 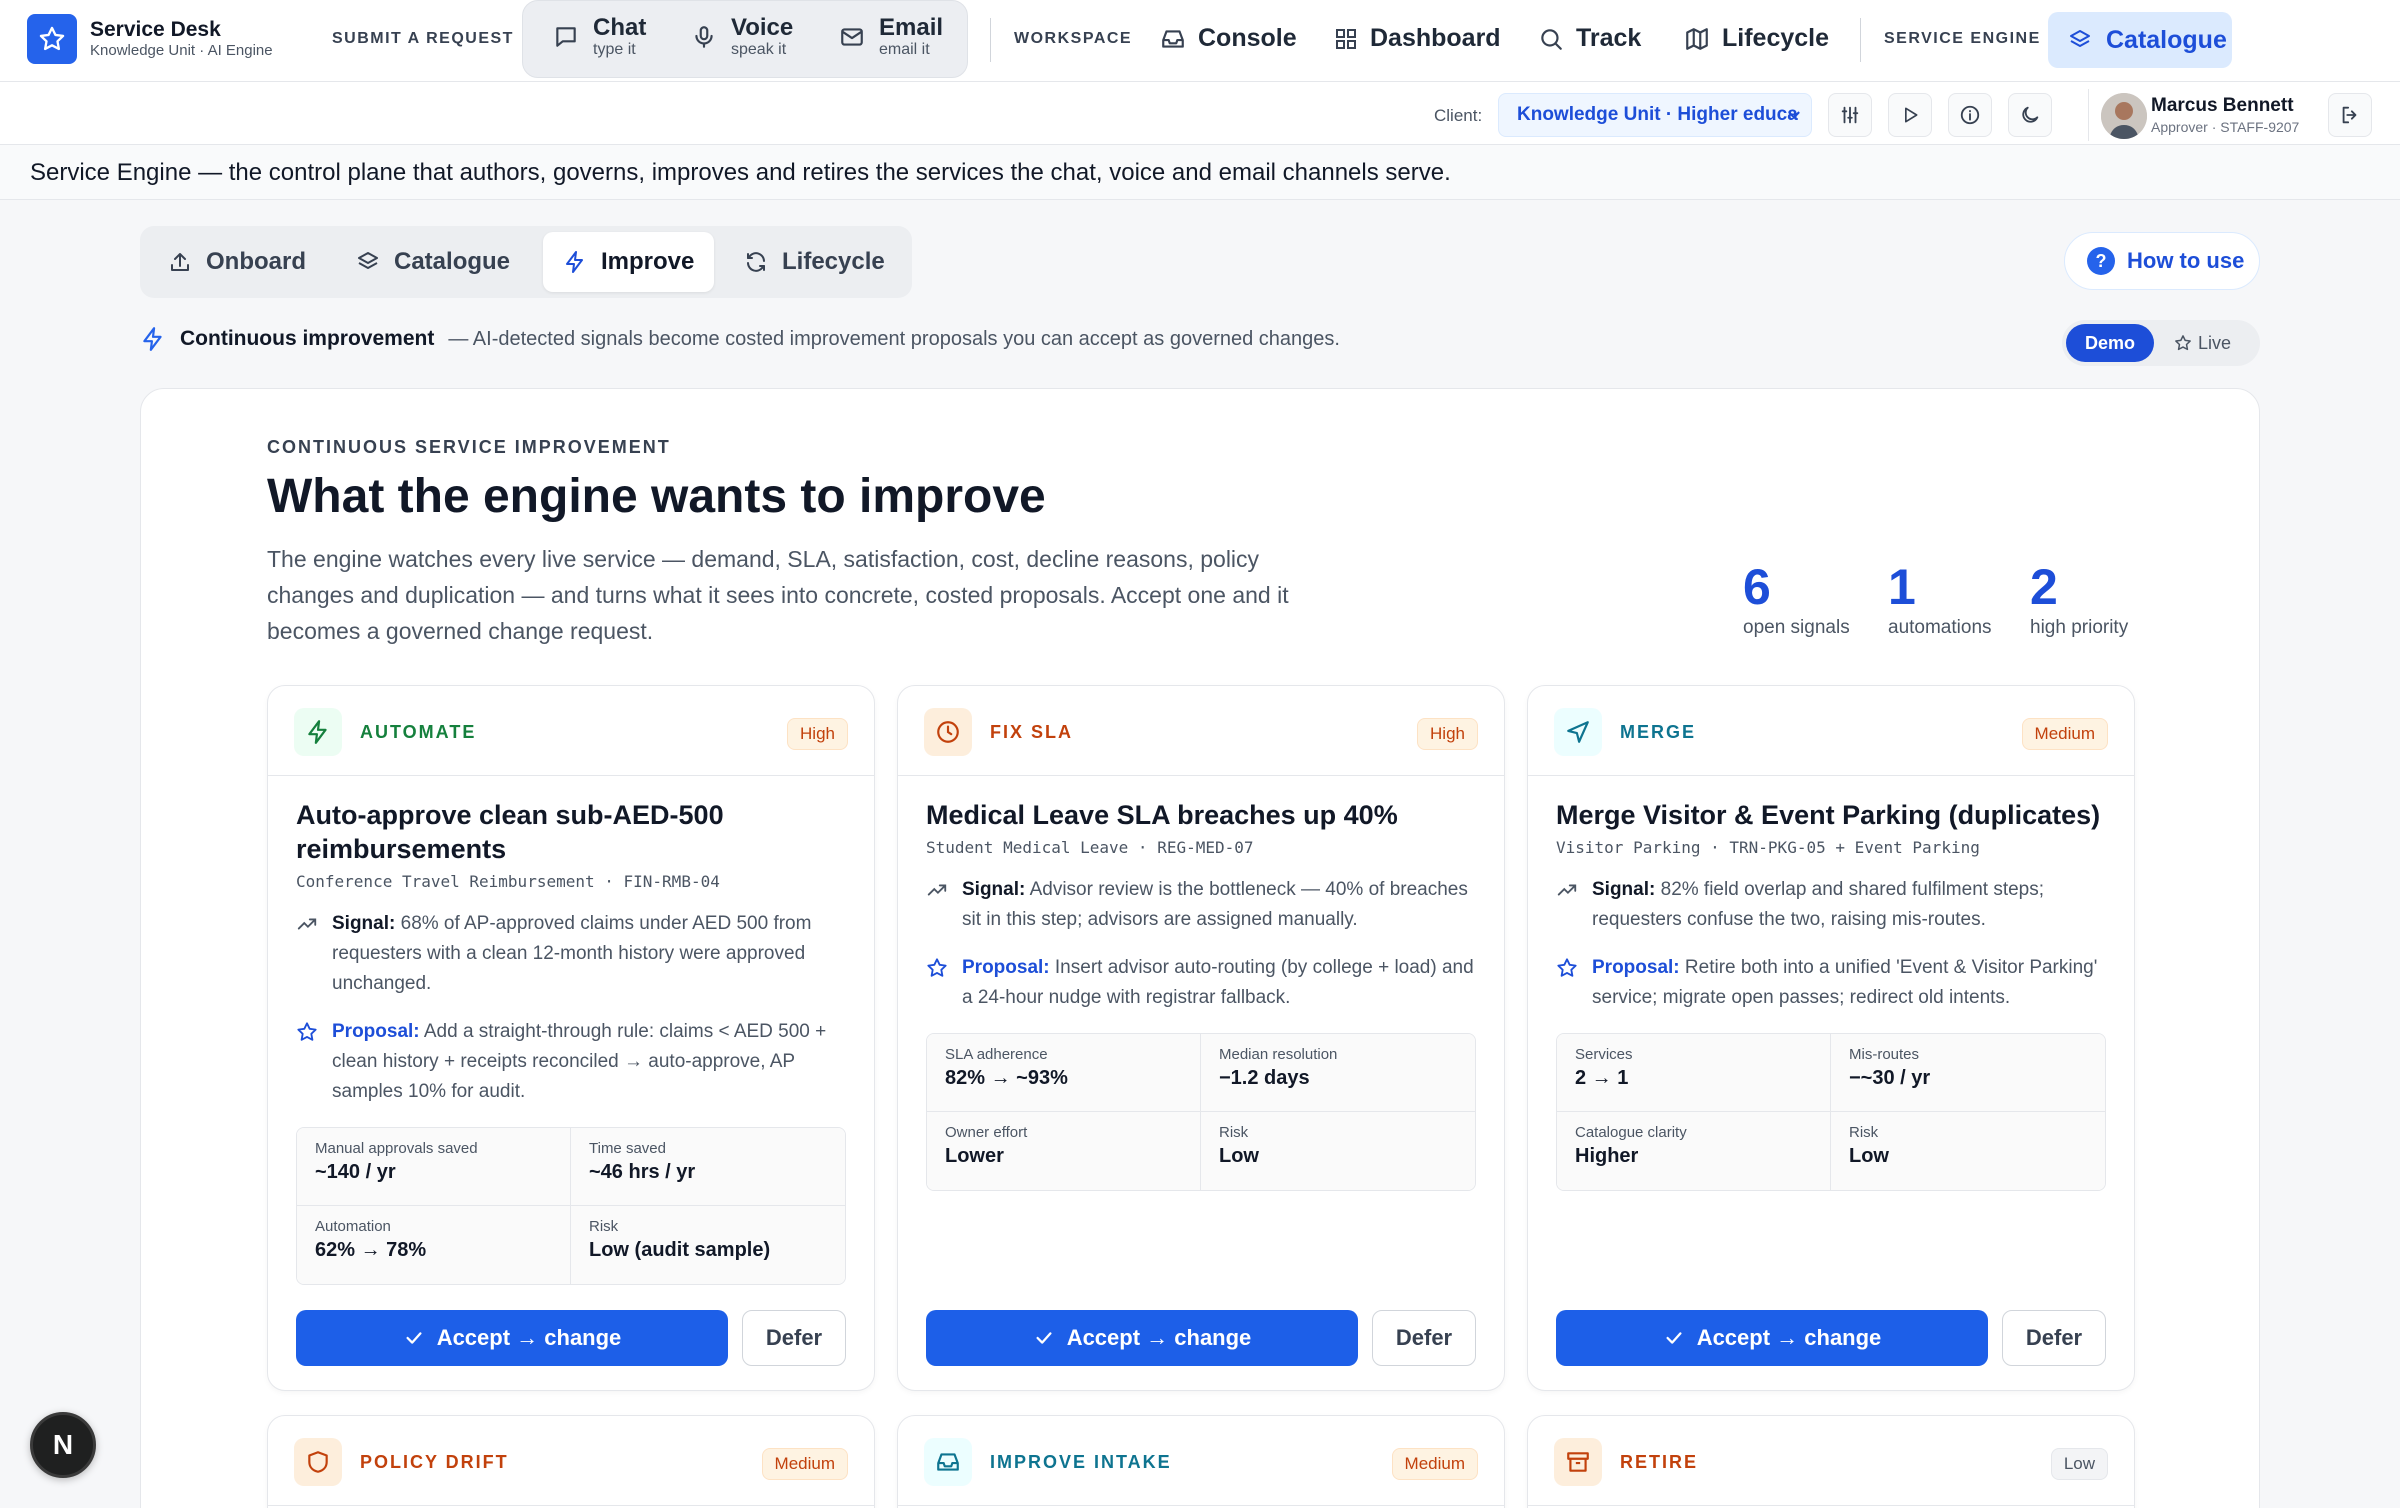 I want to click on moon-icon, so click(x=2030, y=115).